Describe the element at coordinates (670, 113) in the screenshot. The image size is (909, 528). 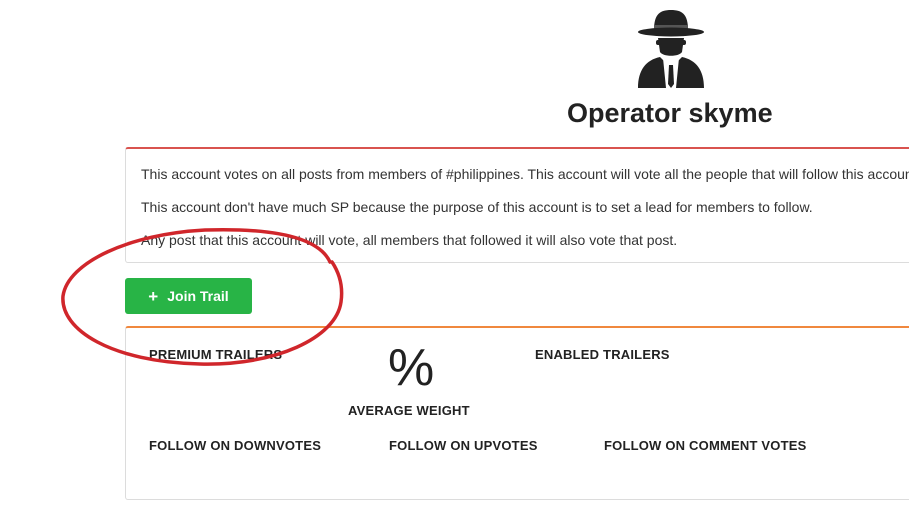
I see `page-title: Operator skyme` at that location.